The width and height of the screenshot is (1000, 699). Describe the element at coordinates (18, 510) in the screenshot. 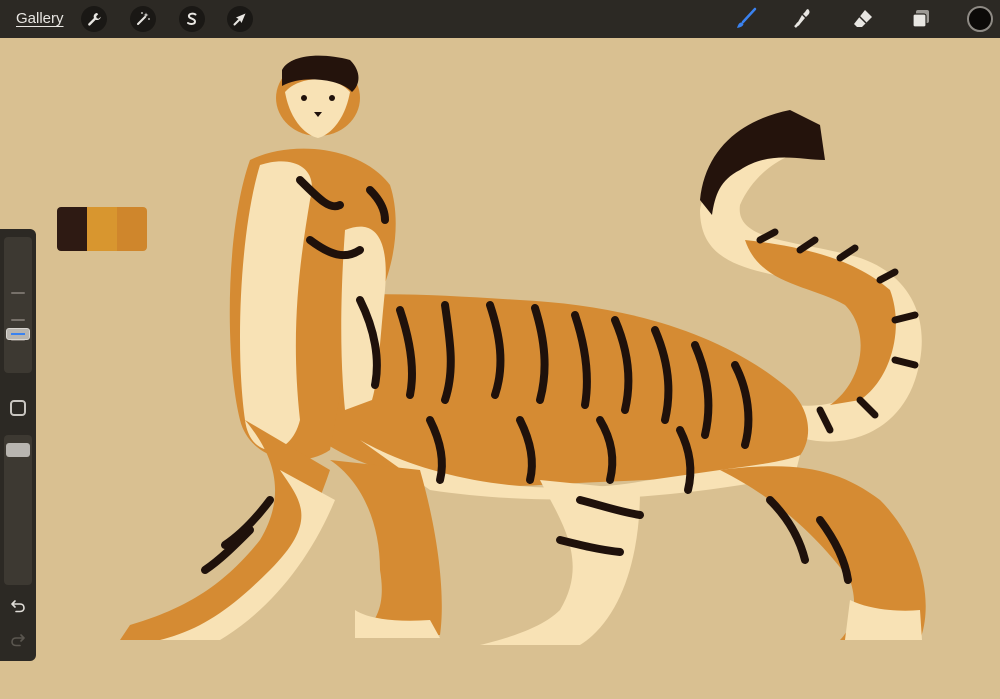

I see `opacity-slider` at that location.